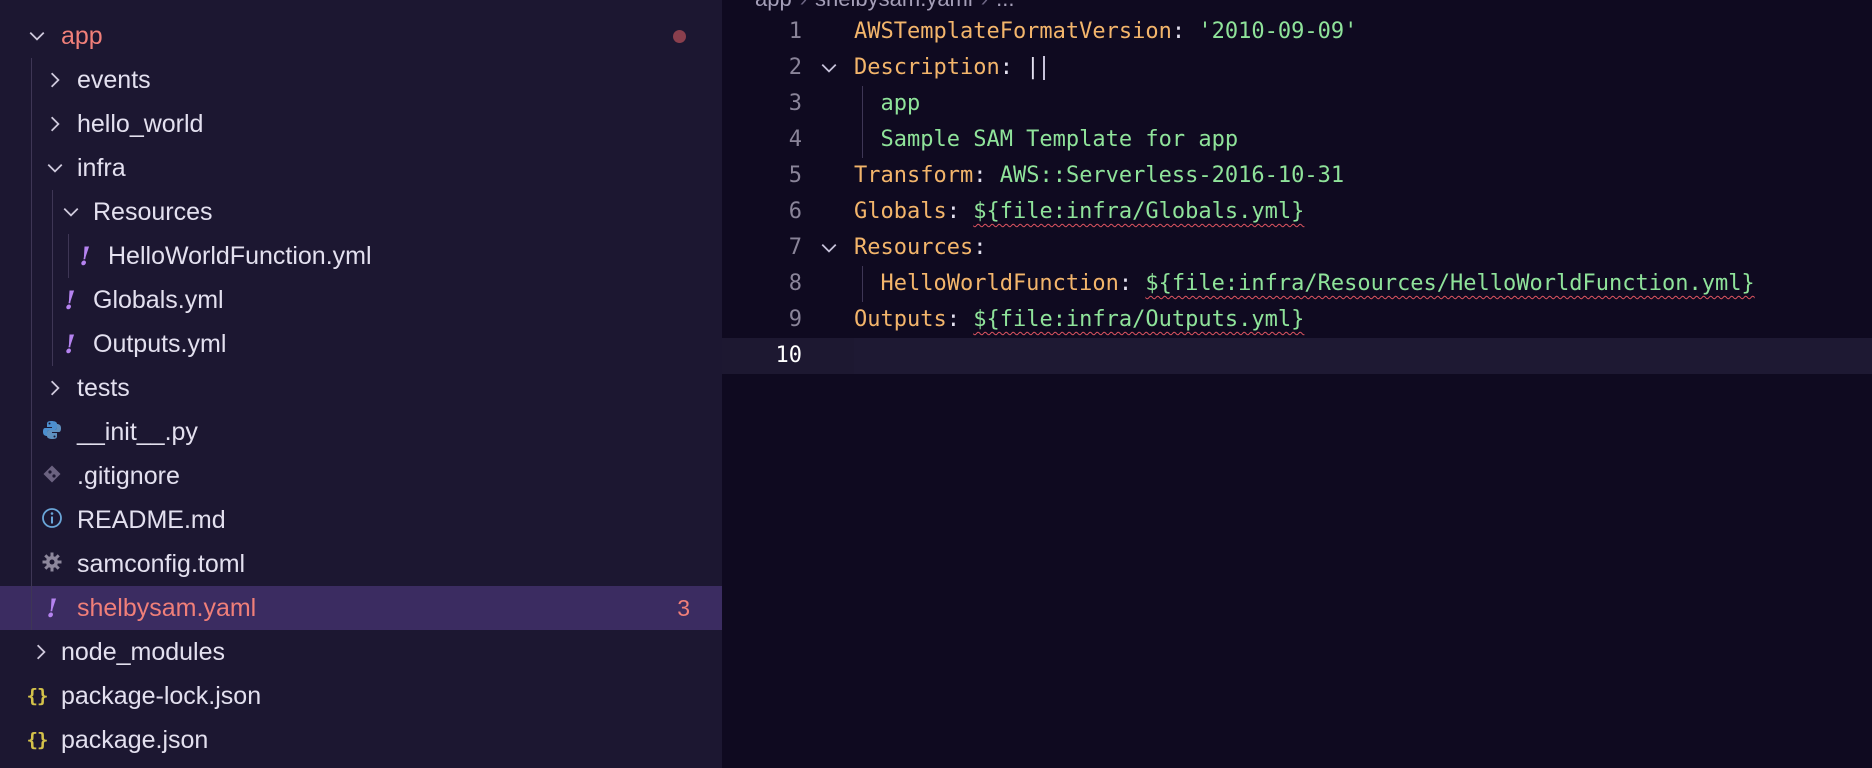 The height and width of the screenshot is (768, 1872). Describe the element at coordinates (137, 432) in the screenshot. I see `tree-item-label: __init__.py` at that location.